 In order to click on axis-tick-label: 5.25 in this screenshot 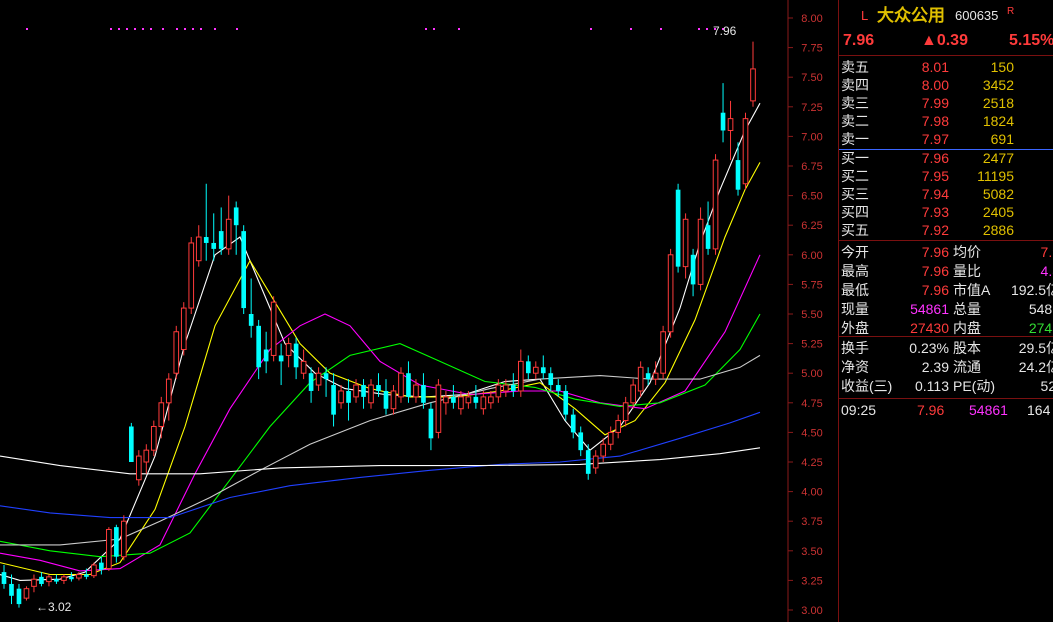, I will do `click(811, 345)`.